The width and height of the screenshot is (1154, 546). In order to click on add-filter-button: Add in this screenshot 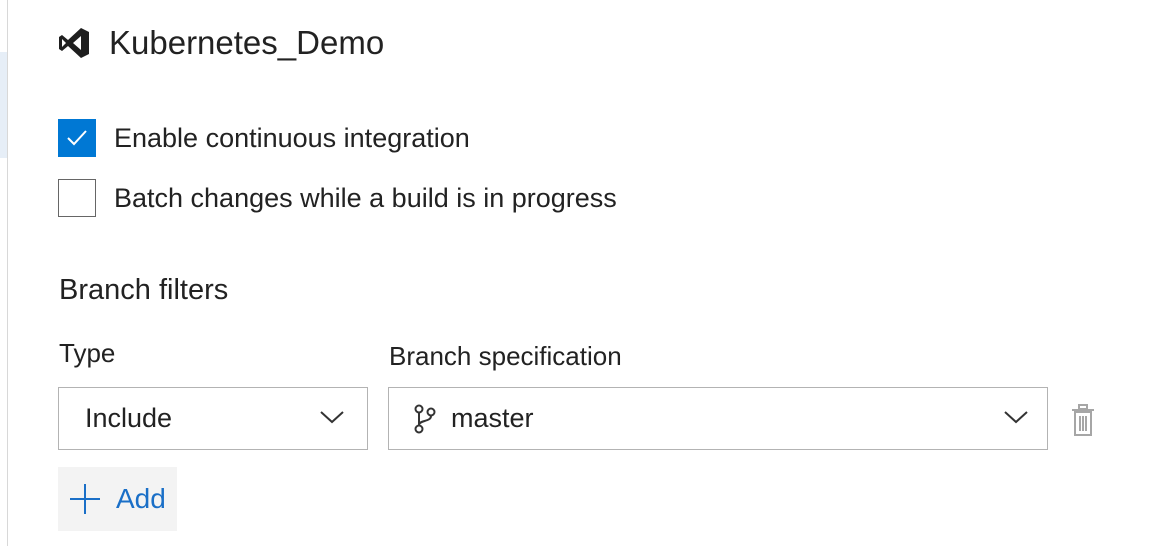, I will do `click(117, 499)`.